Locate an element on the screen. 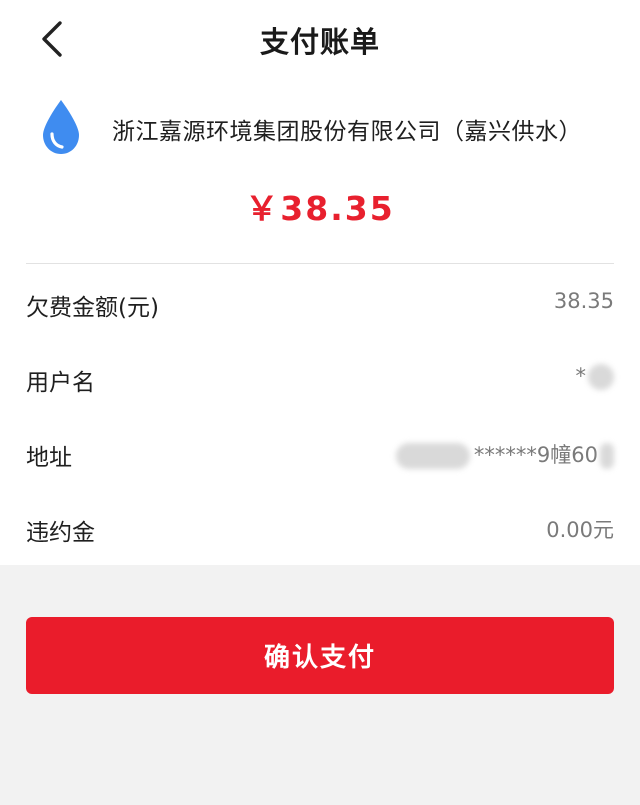  detail-value: * is located at coordinates (581, 376).